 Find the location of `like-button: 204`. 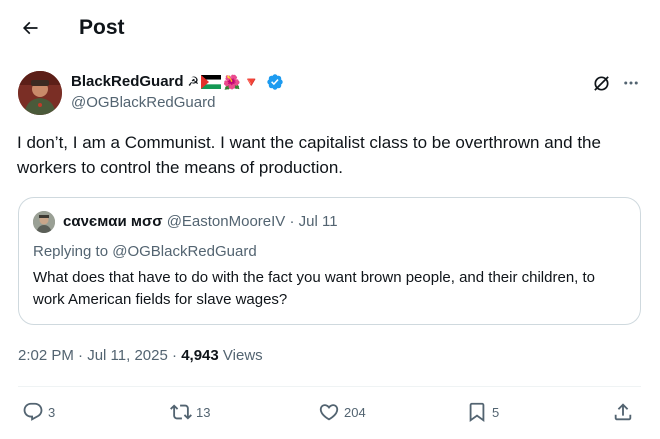

like-button: 204 is located at coordinates (342, 412).